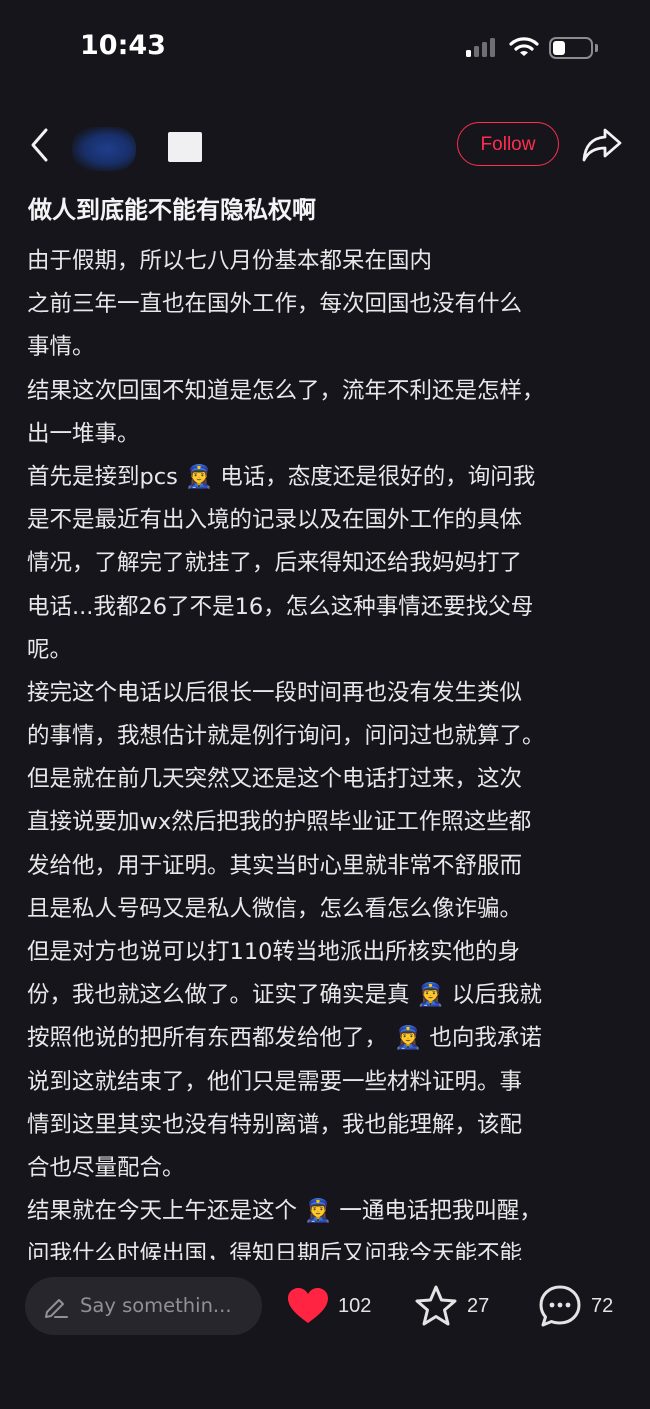  I want to click on post-body-line: 发给他，用于证明。其实当时心里就非常不舒服而, so click(275, 865).